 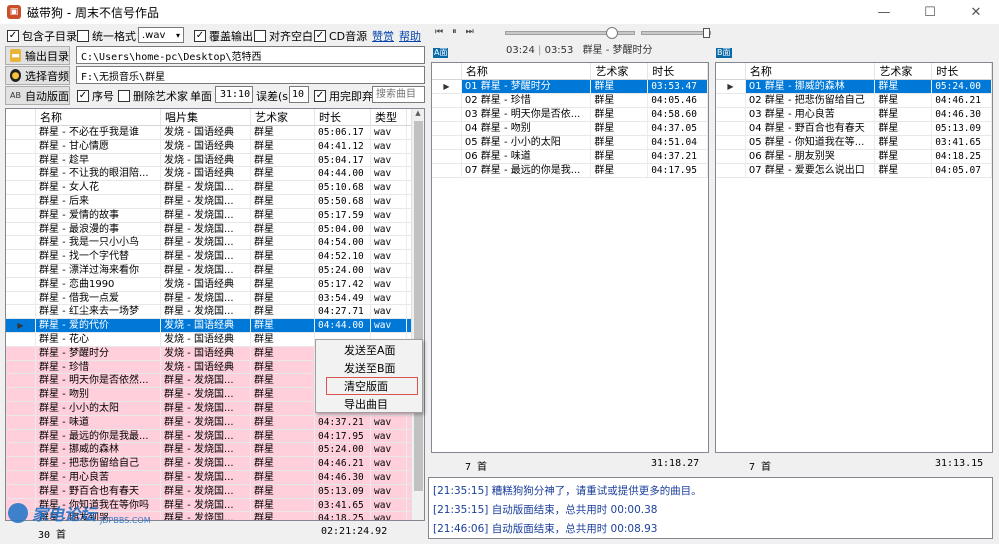 I want to click on cell-duration: 04:51.04, so click(x=678, y=142).